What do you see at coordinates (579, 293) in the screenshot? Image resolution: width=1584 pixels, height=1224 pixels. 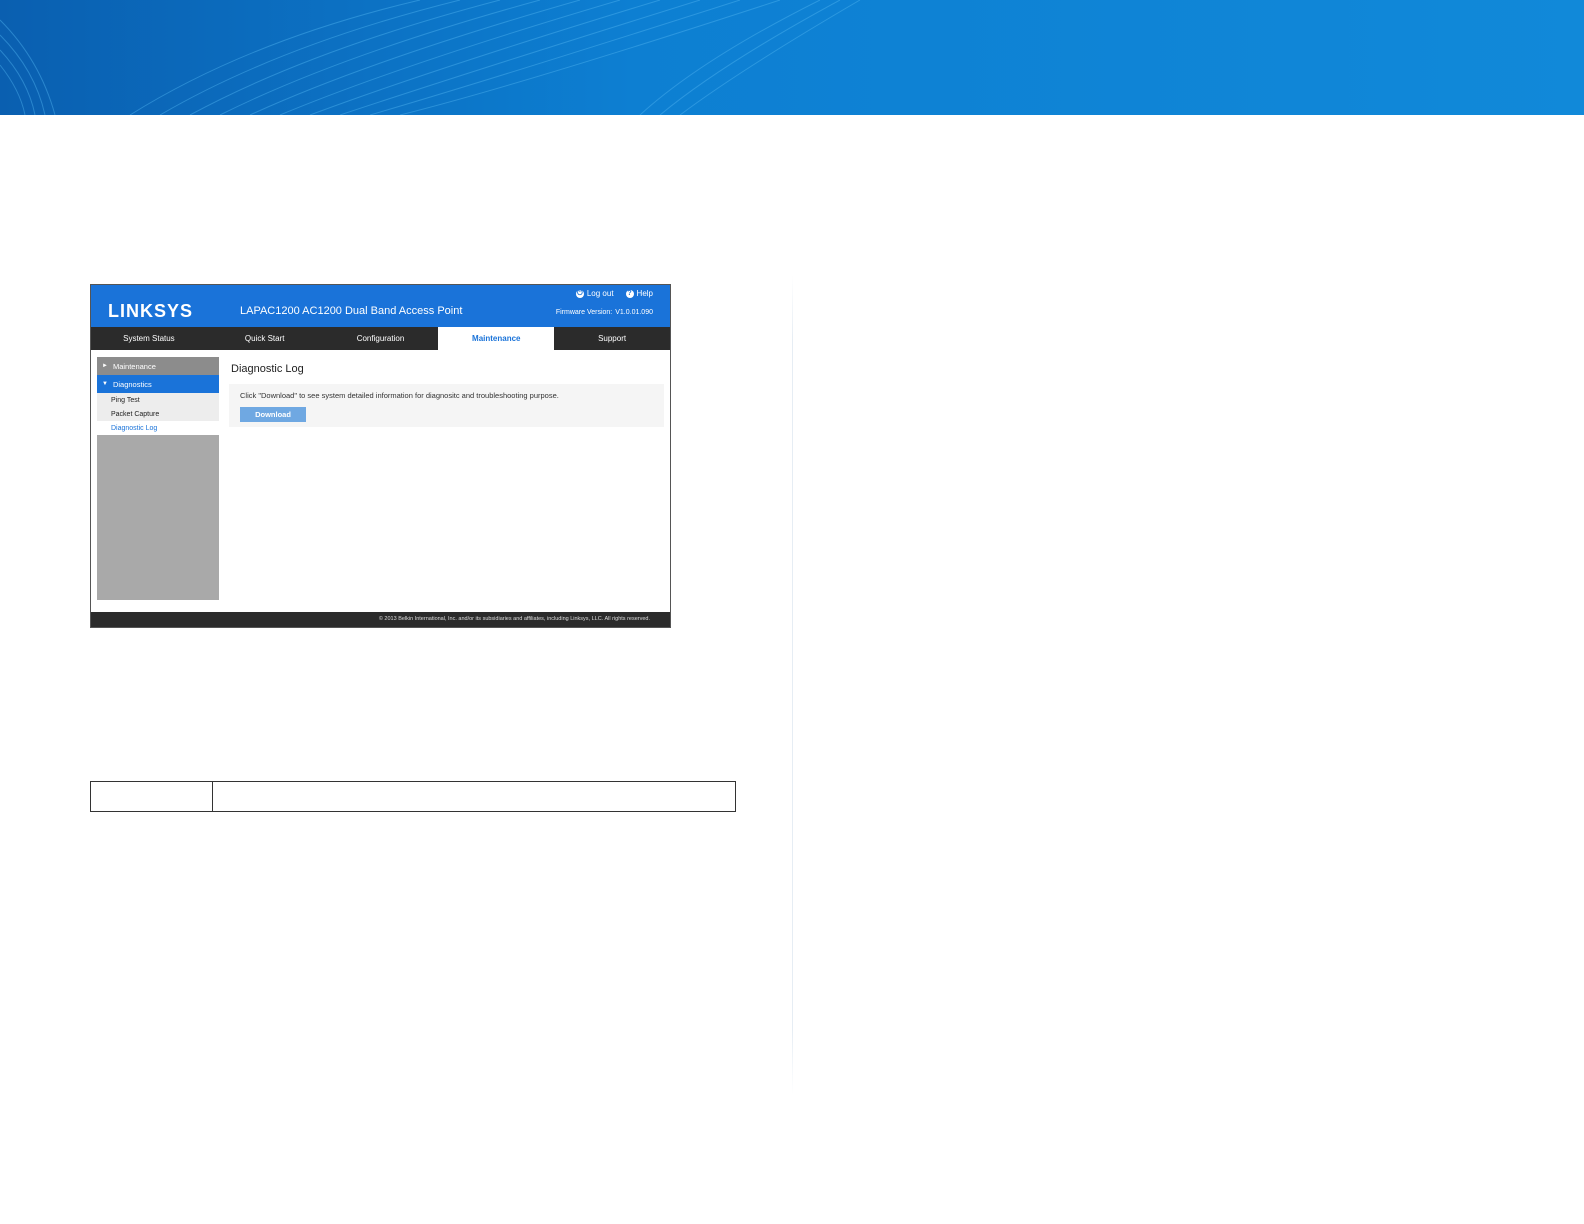 I see `logout-icon: ⏻` at bounding box center [579, 293].